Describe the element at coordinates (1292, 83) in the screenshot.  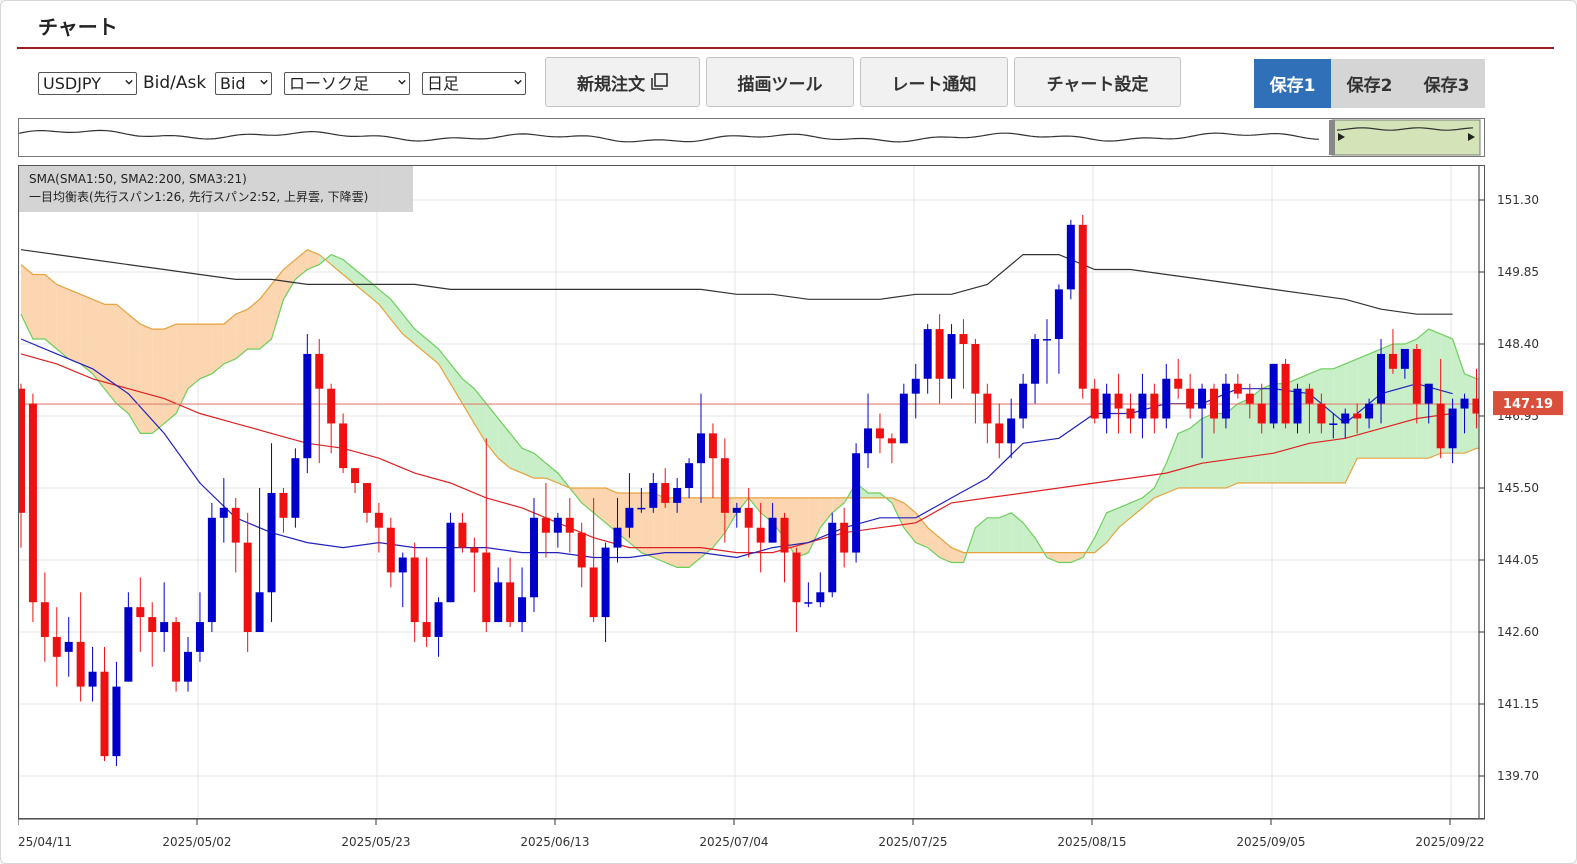
I see `save-slot-1-button: 保存1` at that location.